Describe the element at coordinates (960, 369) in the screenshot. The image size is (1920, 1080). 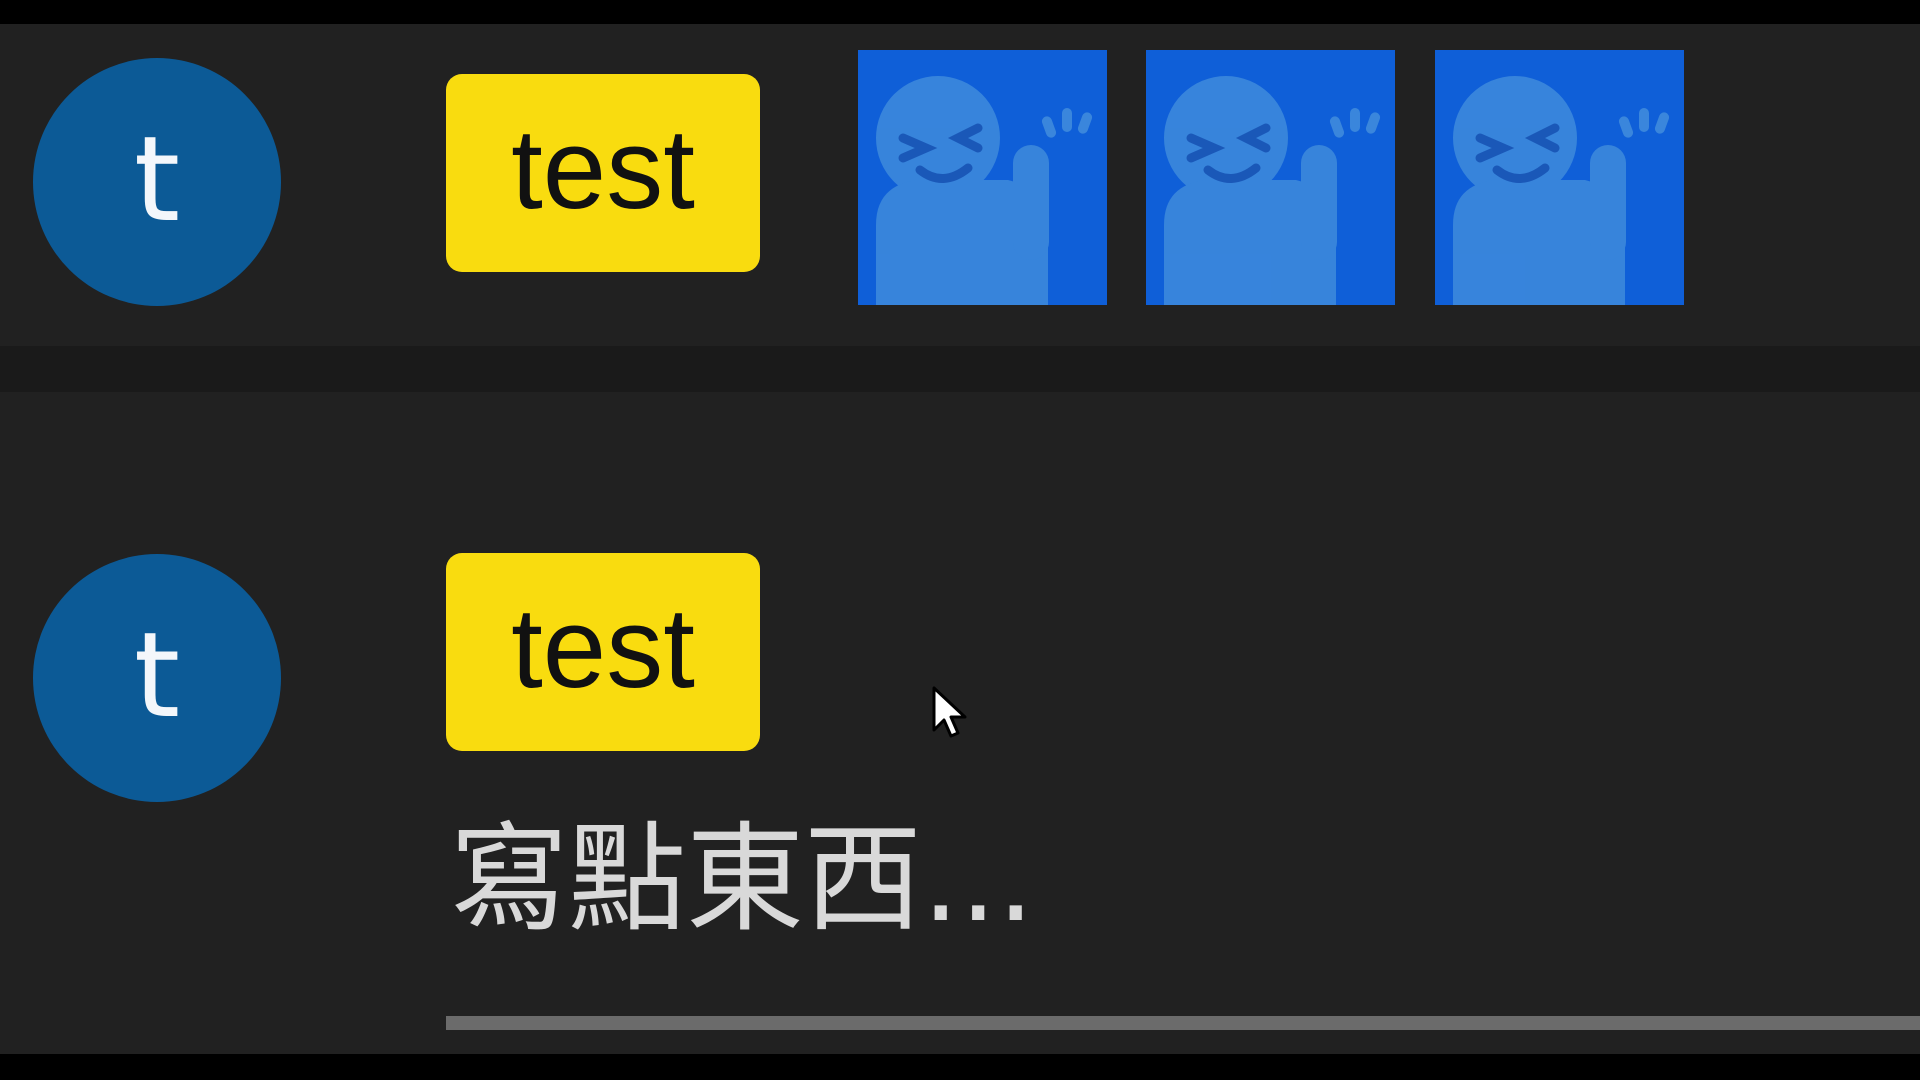
I see `message-divider` at that location.